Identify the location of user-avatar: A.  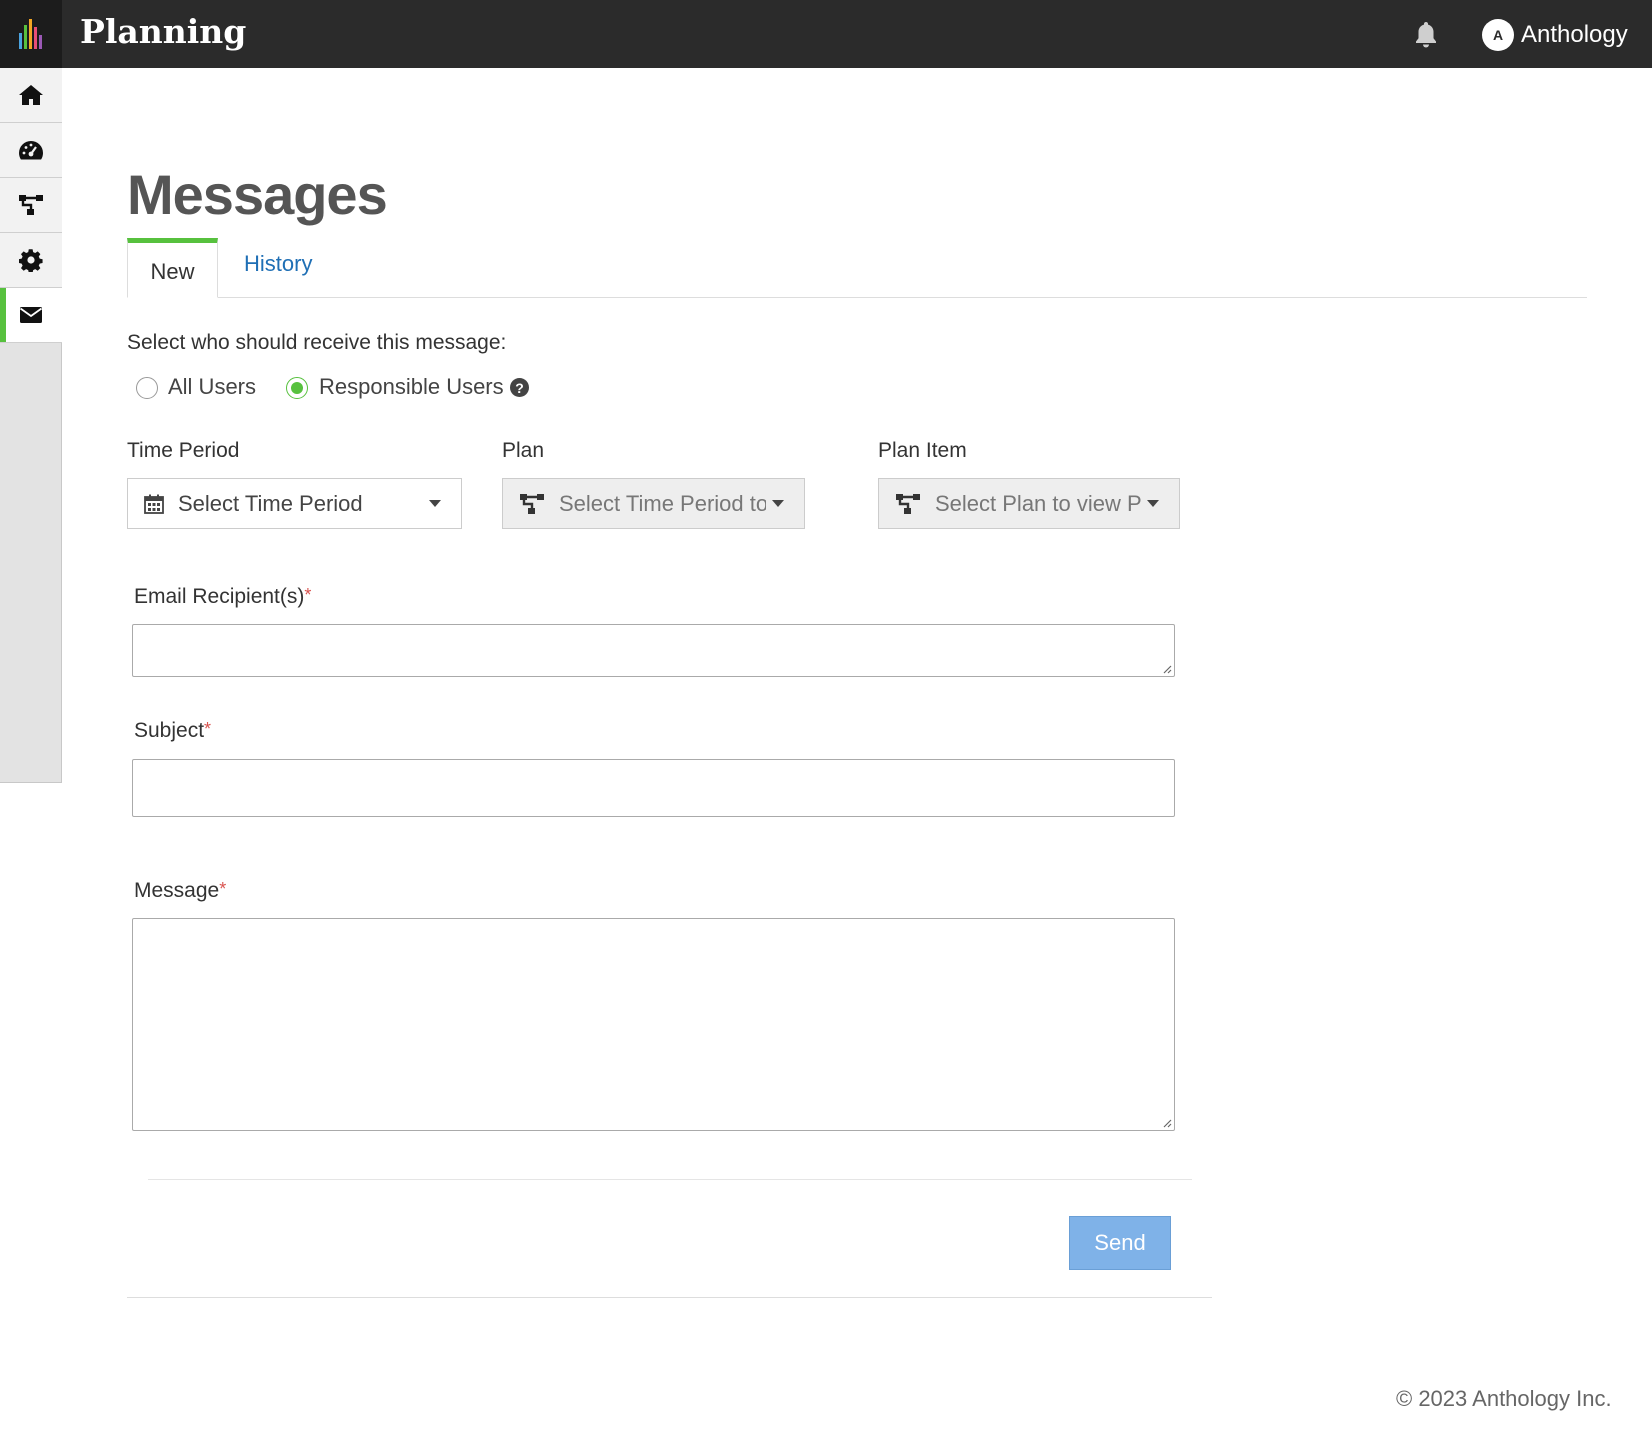
(1498, 35).